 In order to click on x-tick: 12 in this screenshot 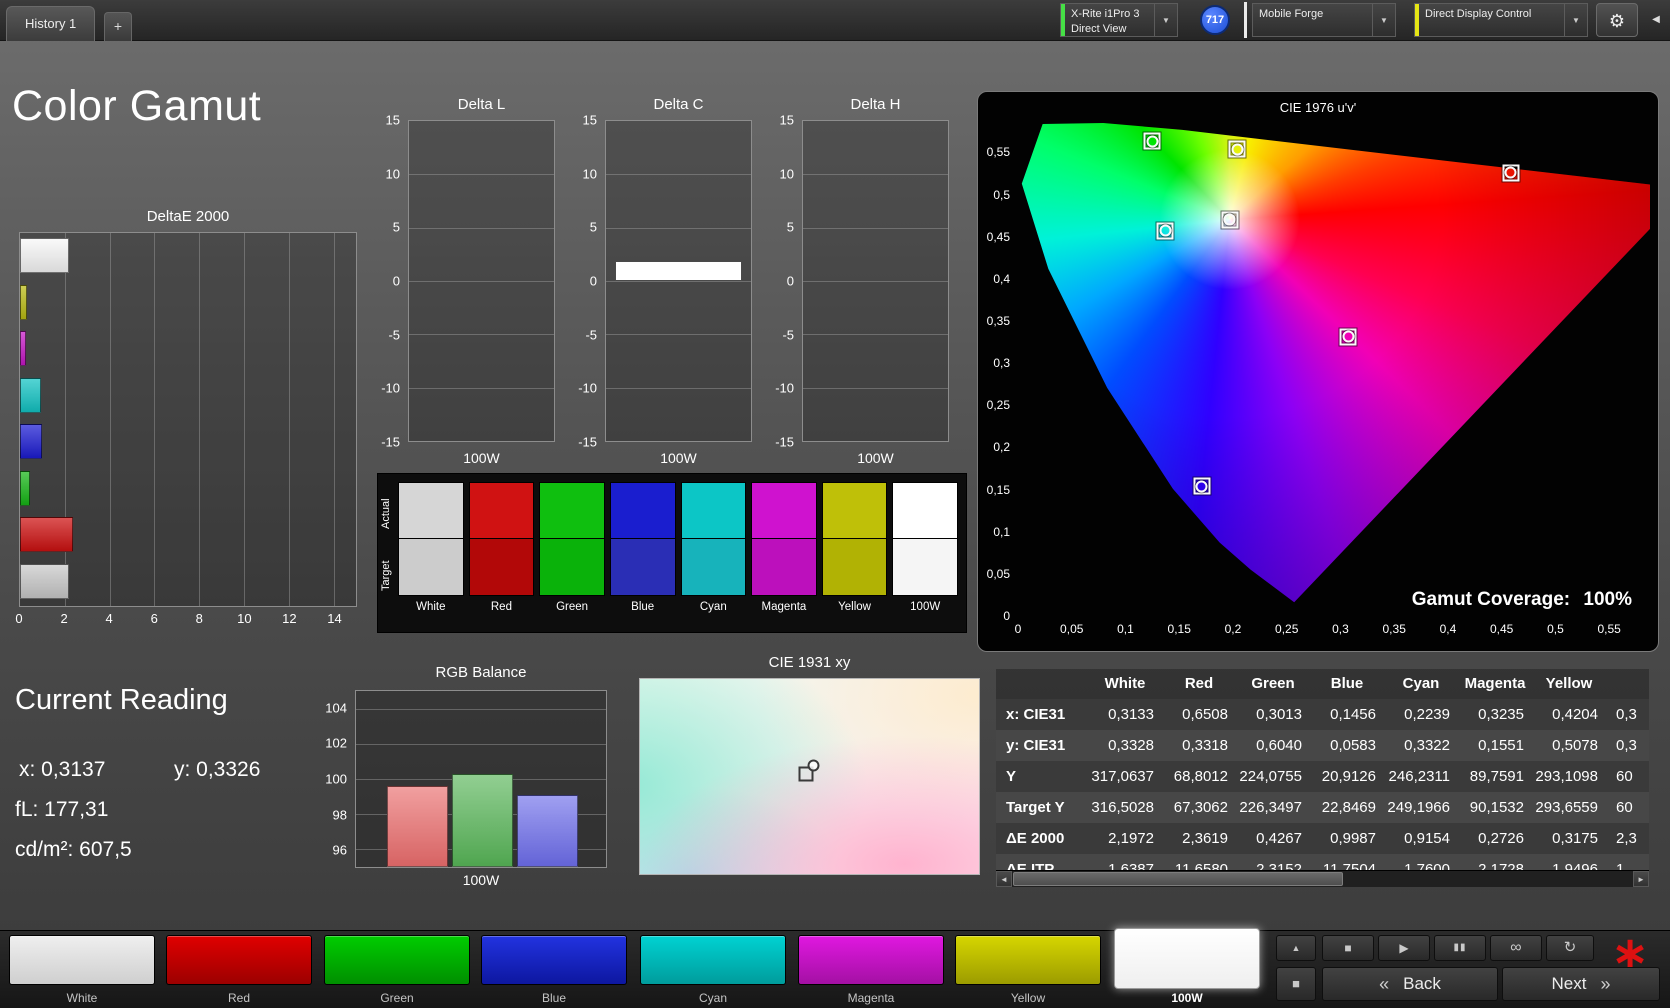, I will do `click(289, 618)`.